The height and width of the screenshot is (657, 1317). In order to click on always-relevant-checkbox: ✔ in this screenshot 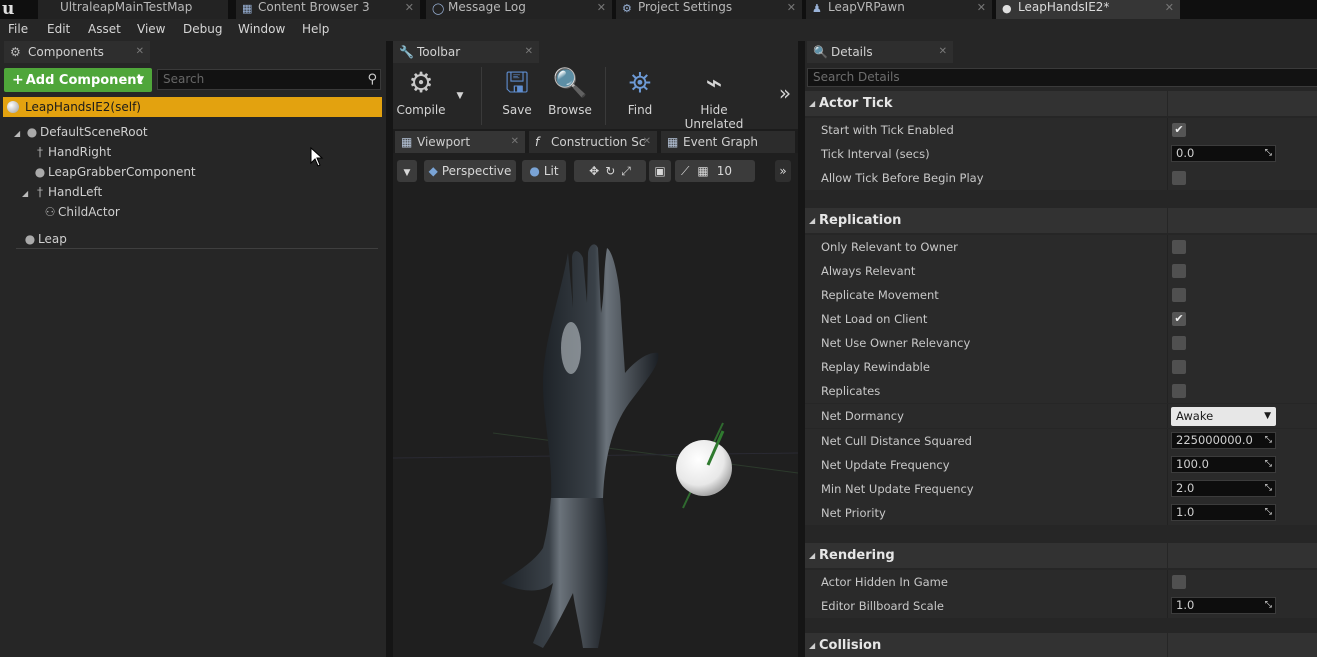, I will do `click(1179, 271)`.